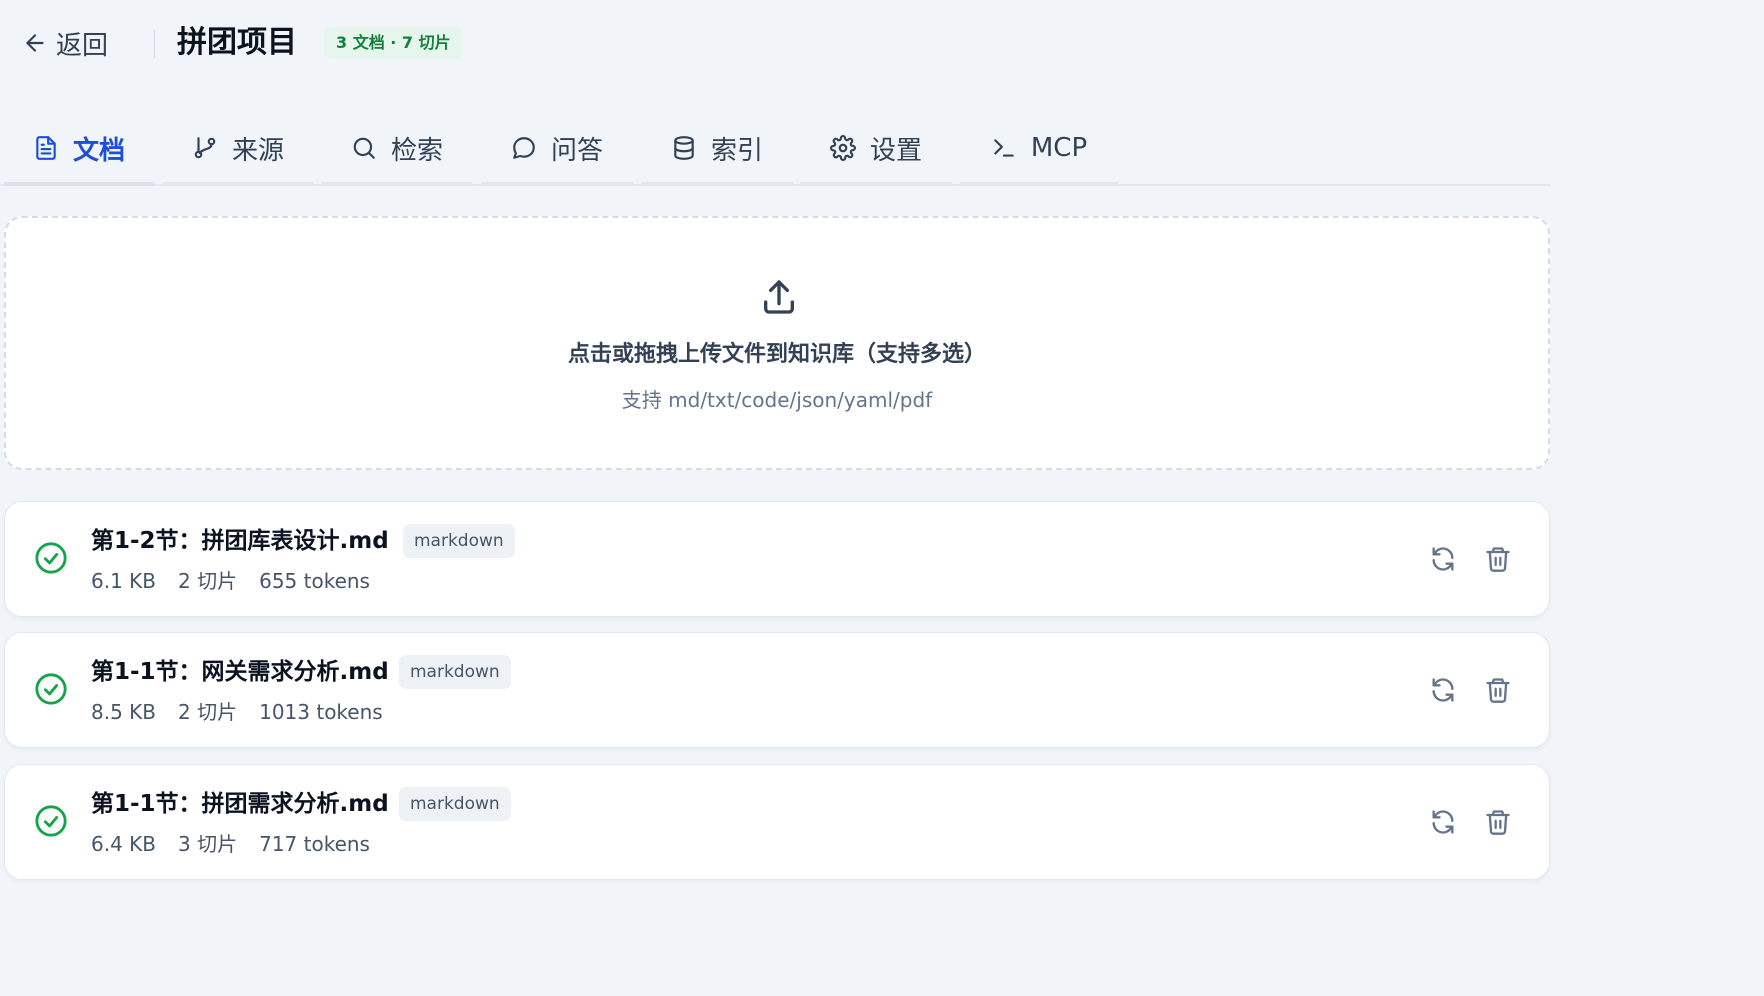  Describe the element at coordinates (123, 712) in the screenshot. I see `file-size: 8.5 KB` at that location.